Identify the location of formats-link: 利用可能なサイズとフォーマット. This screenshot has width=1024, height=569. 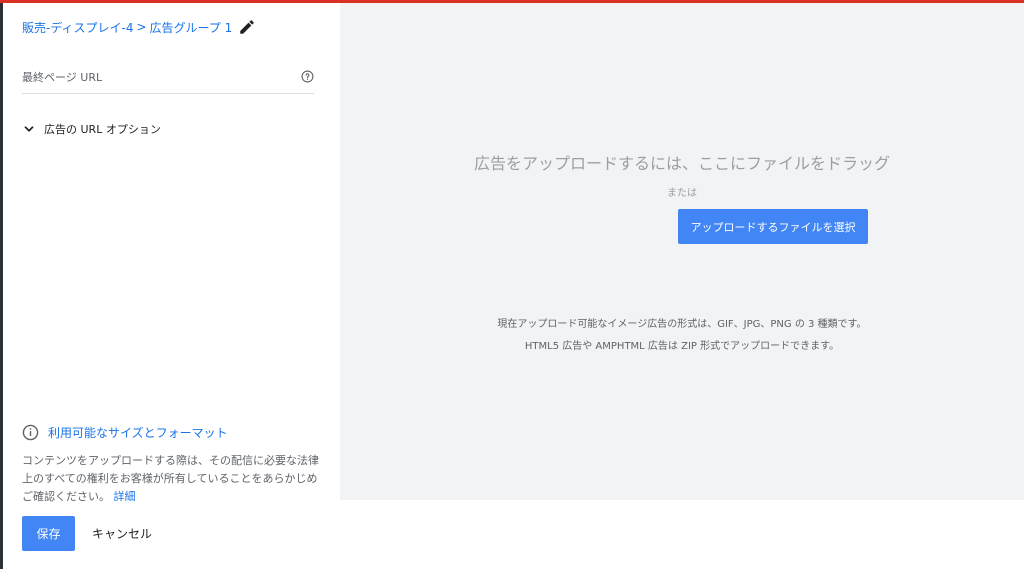
(138, 432).